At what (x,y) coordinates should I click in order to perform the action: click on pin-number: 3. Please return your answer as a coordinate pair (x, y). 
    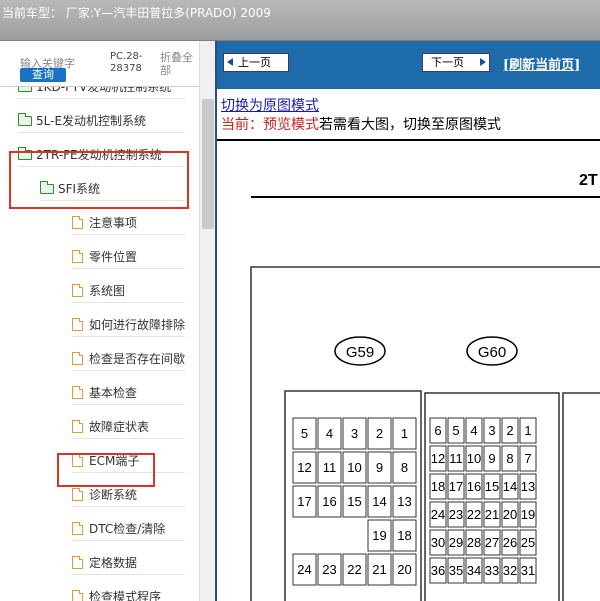
    Looking at the image, I should click on (354, 433).